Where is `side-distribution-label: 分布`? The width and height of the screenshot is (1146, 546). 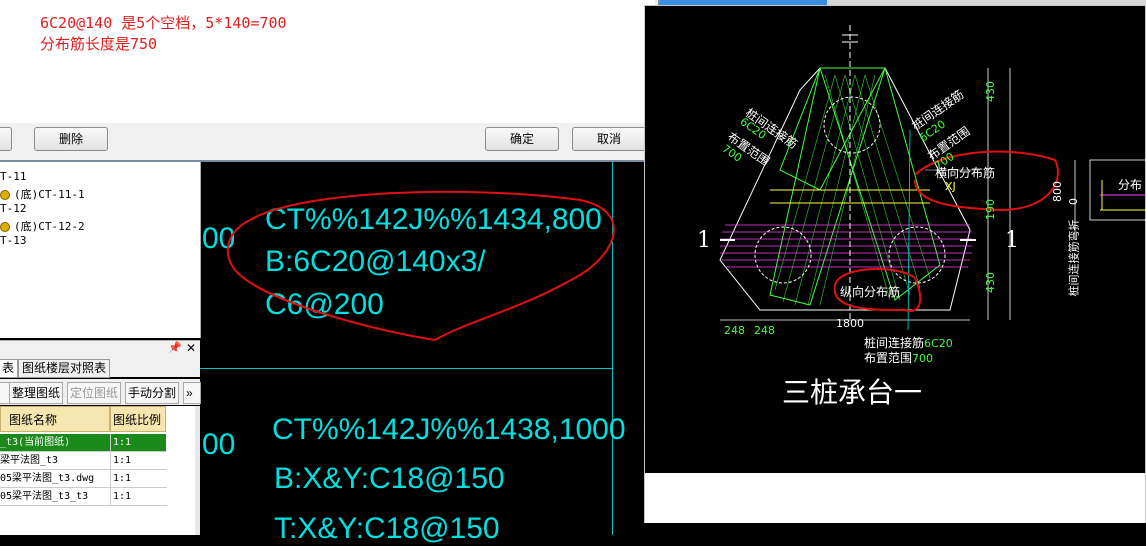
side-distribution-label: 分布 is located at coordinates (1130, 185).